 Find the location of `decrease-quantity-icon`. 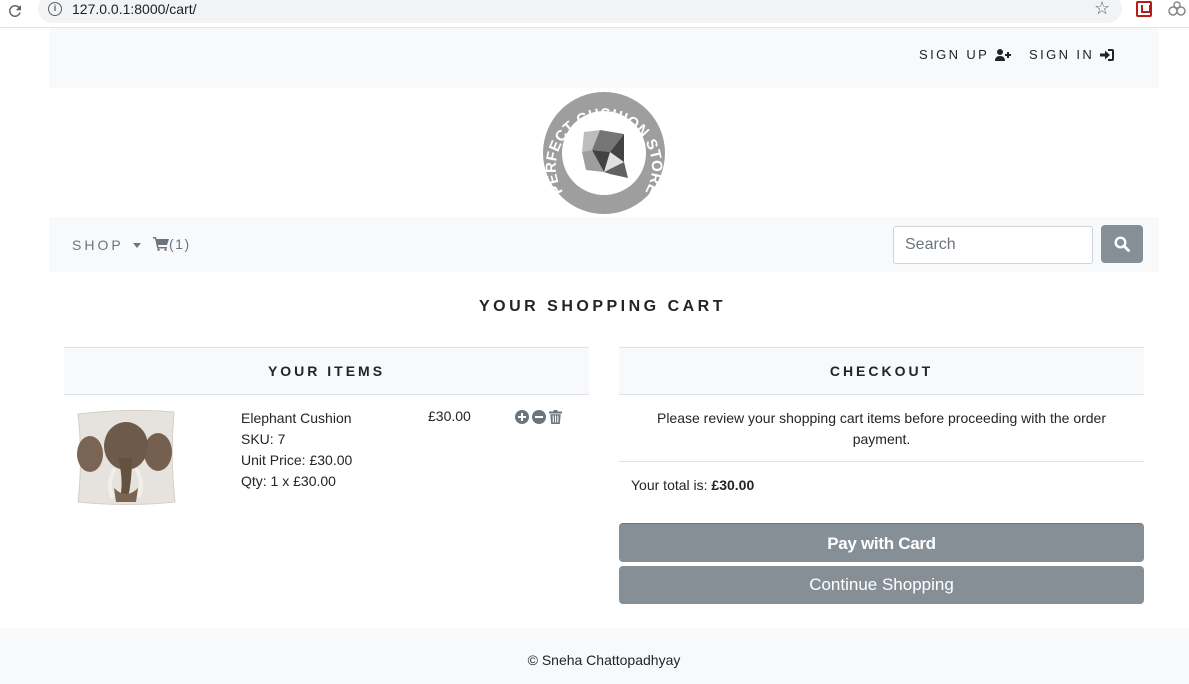

decrease-quantity-icon is located at coordinates (539, 417).